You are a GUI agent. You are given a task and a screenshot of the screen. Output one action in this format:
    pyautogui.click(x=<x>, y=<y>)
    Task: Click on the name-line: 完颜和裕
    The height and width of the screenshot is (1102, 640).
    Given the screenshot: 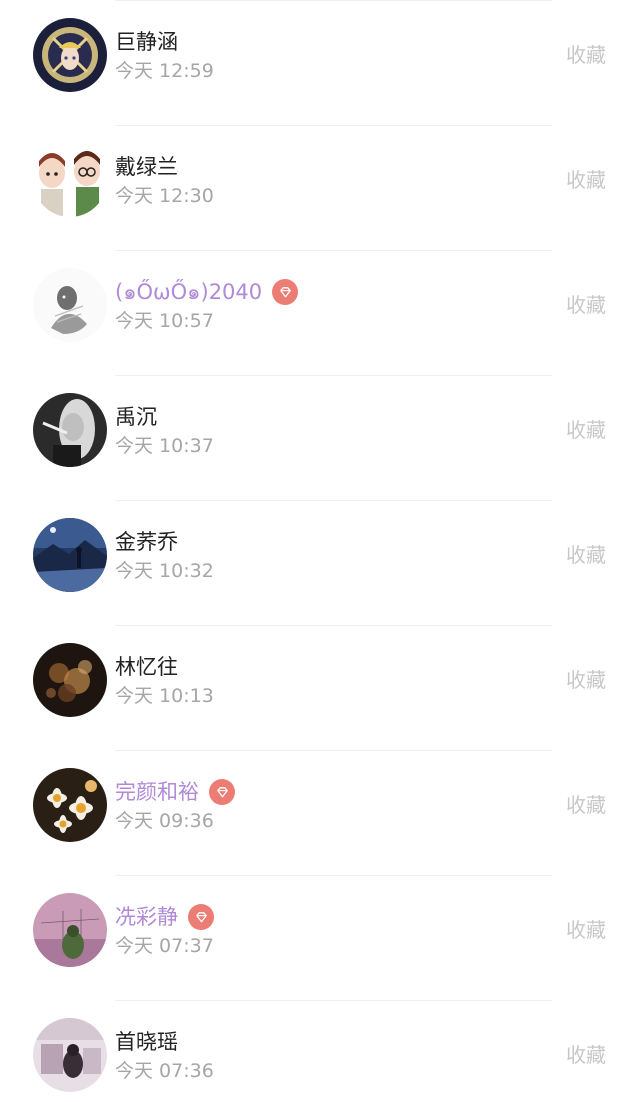 What is the action you would take?
    pyautogui.click(x=175, y=792)
    